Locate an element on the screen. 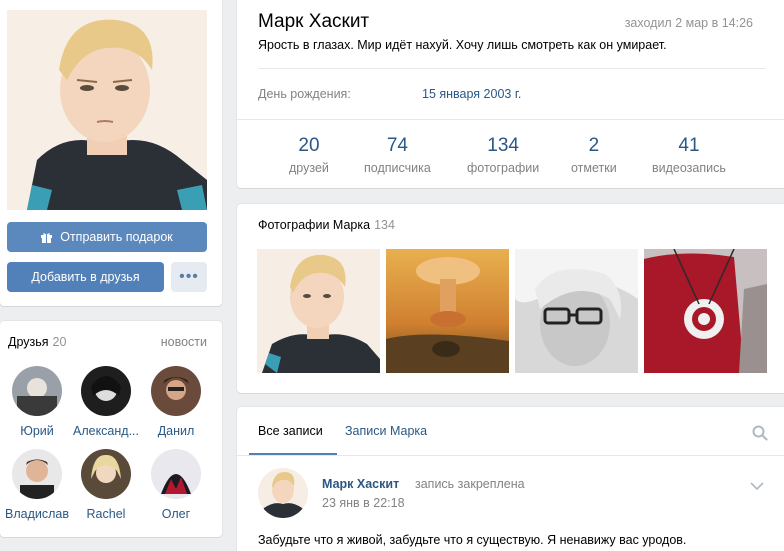 The width and height of the screenshot is (784, 551). photos-header: Фотографии Марка 134 is located at coordinates (326, 225).